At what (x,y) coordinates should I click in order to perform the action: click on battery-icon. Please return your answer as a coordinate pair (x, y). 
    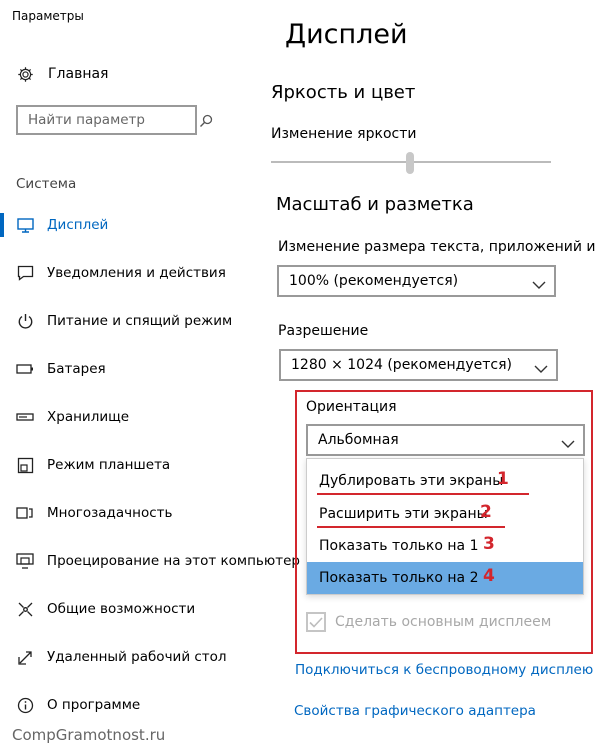
    Looking at the image, I should click on (25, 369).